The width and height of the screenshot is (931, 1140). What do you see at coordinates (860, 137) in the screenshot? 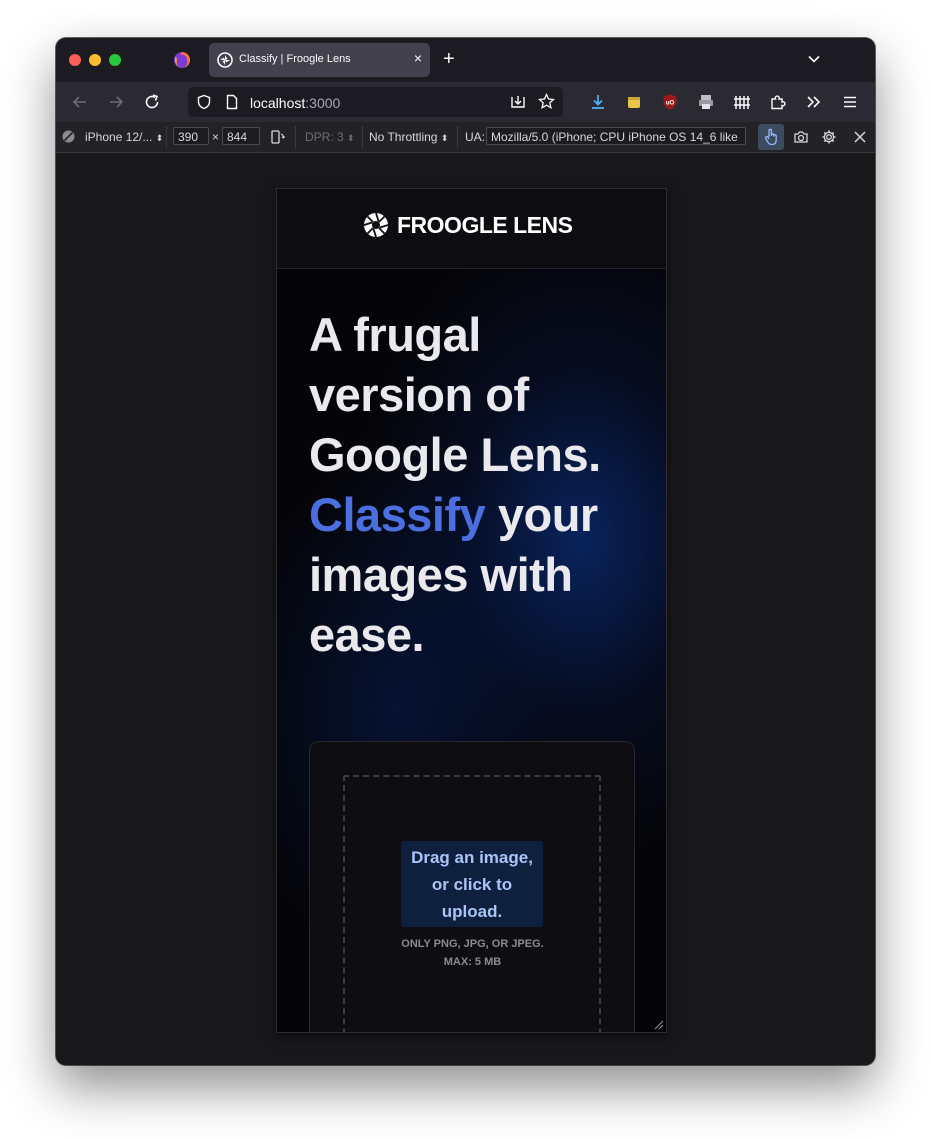
I see `close-icon` at bounding box center [860, 137].